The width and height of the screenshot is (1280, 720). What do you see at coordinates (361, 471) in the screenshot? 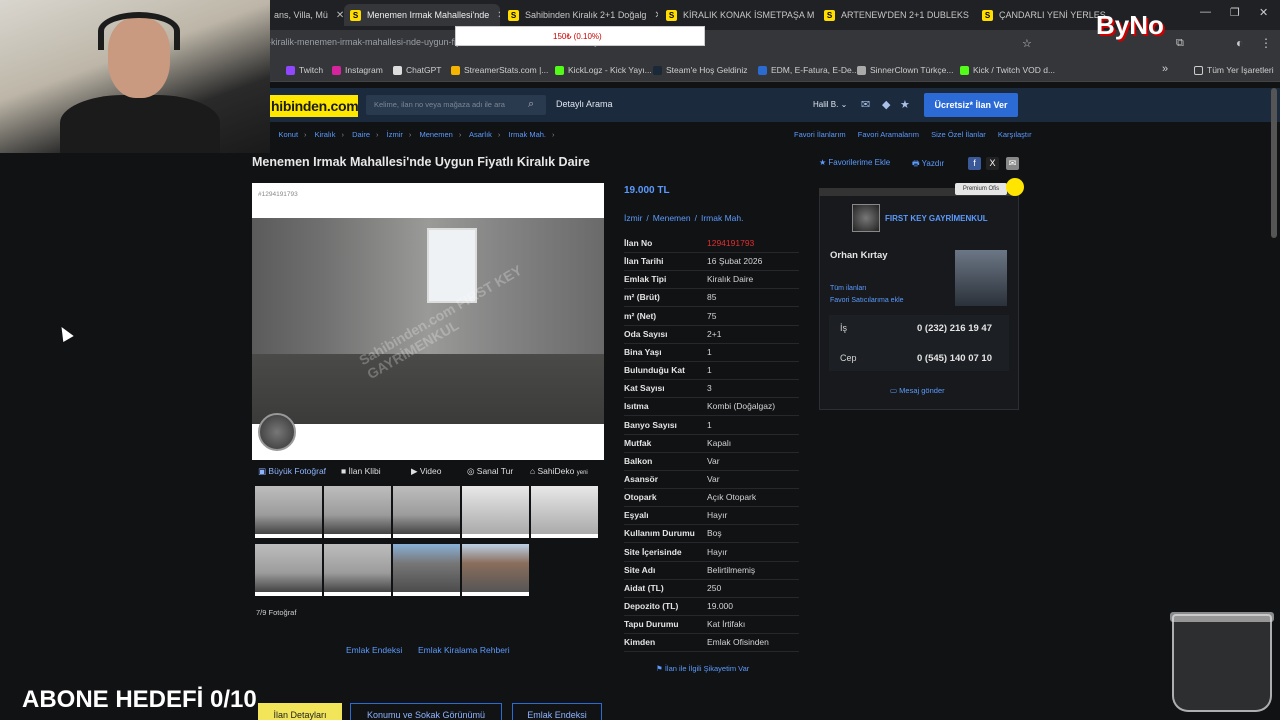
I see `tab-listing-clip: ■ İlan Klibi` at bounding box center [361, 471].